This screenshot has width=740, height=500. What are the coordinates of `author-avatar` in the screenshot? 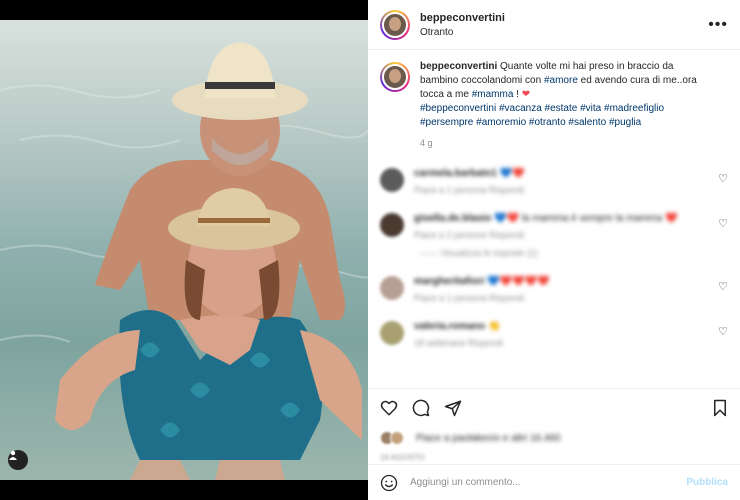 It's located at (395, 24).